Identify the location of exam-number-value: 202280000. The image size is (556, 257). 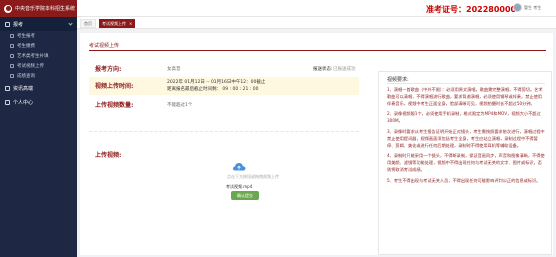
(491, 9).